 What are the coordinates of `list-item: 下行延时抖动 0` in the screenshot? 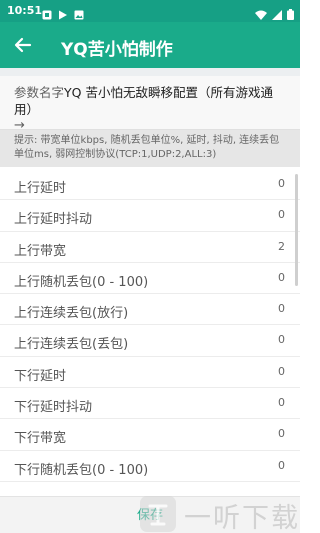 It's located at (150, 404).